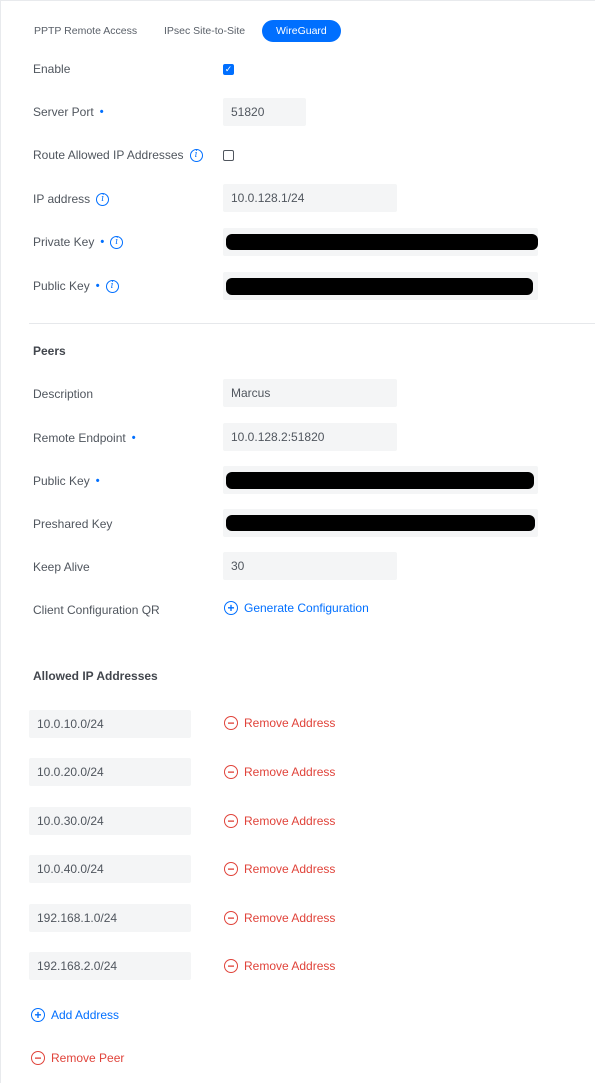 Image resolution: width=595 pixels, height=1083 pixels. What do you see at coordinates (78, 242) in the screenshot?
I see `private-key-label: Private Key • i` at bounding box center [78, 242].